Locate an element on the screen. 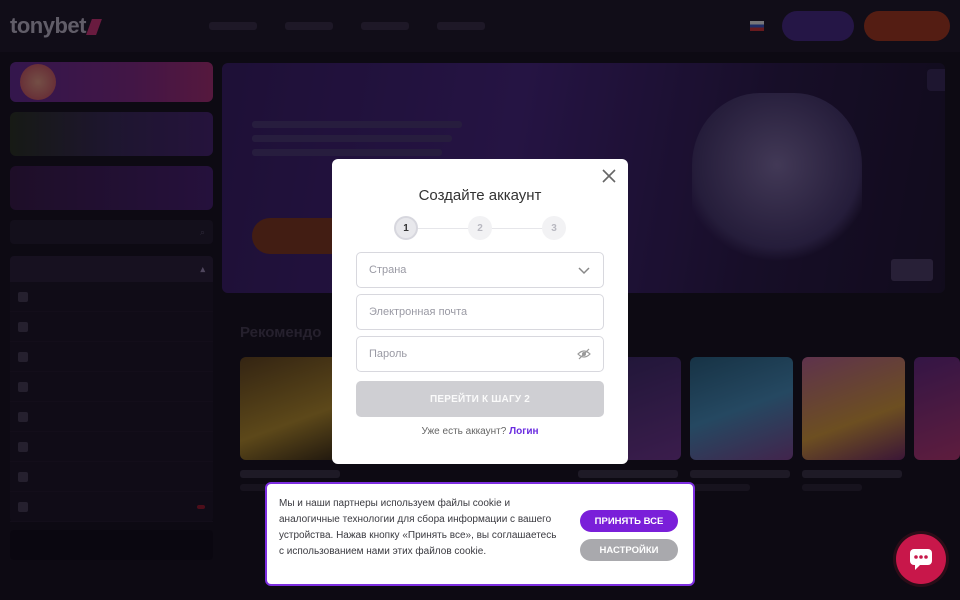 This screenshot has height=600, width=960. chat-button is located at coordinates (921, 559).